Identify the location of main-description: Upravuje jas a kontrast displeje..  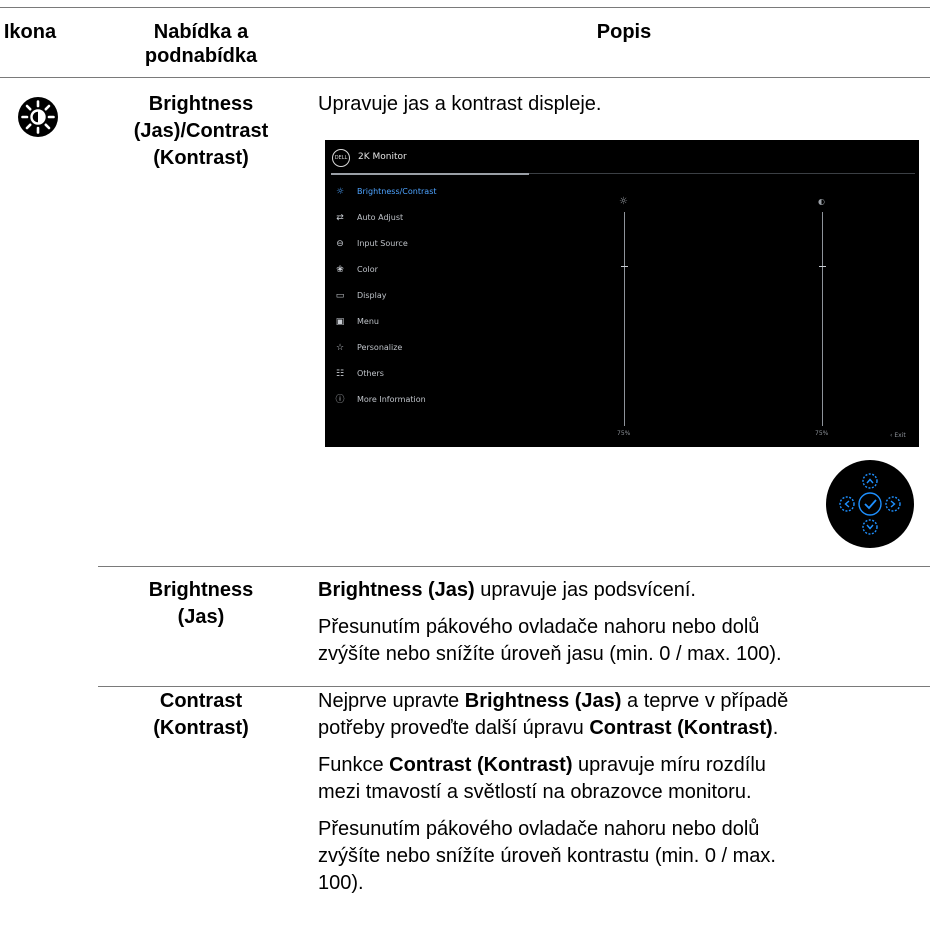
(460, 104).